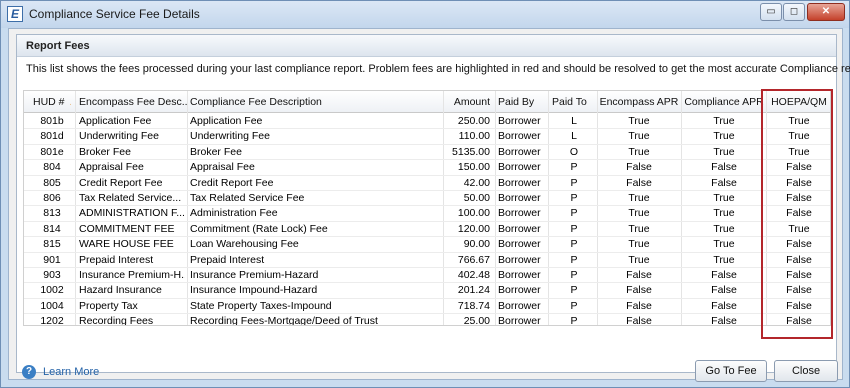 The width and height of the screenshot is (850, 388). What do you see at coordinates (116, 320) in the screenshot?
I see `cell-encompass-fee-desc: Recording Fees` at bounding box center [116, 320].